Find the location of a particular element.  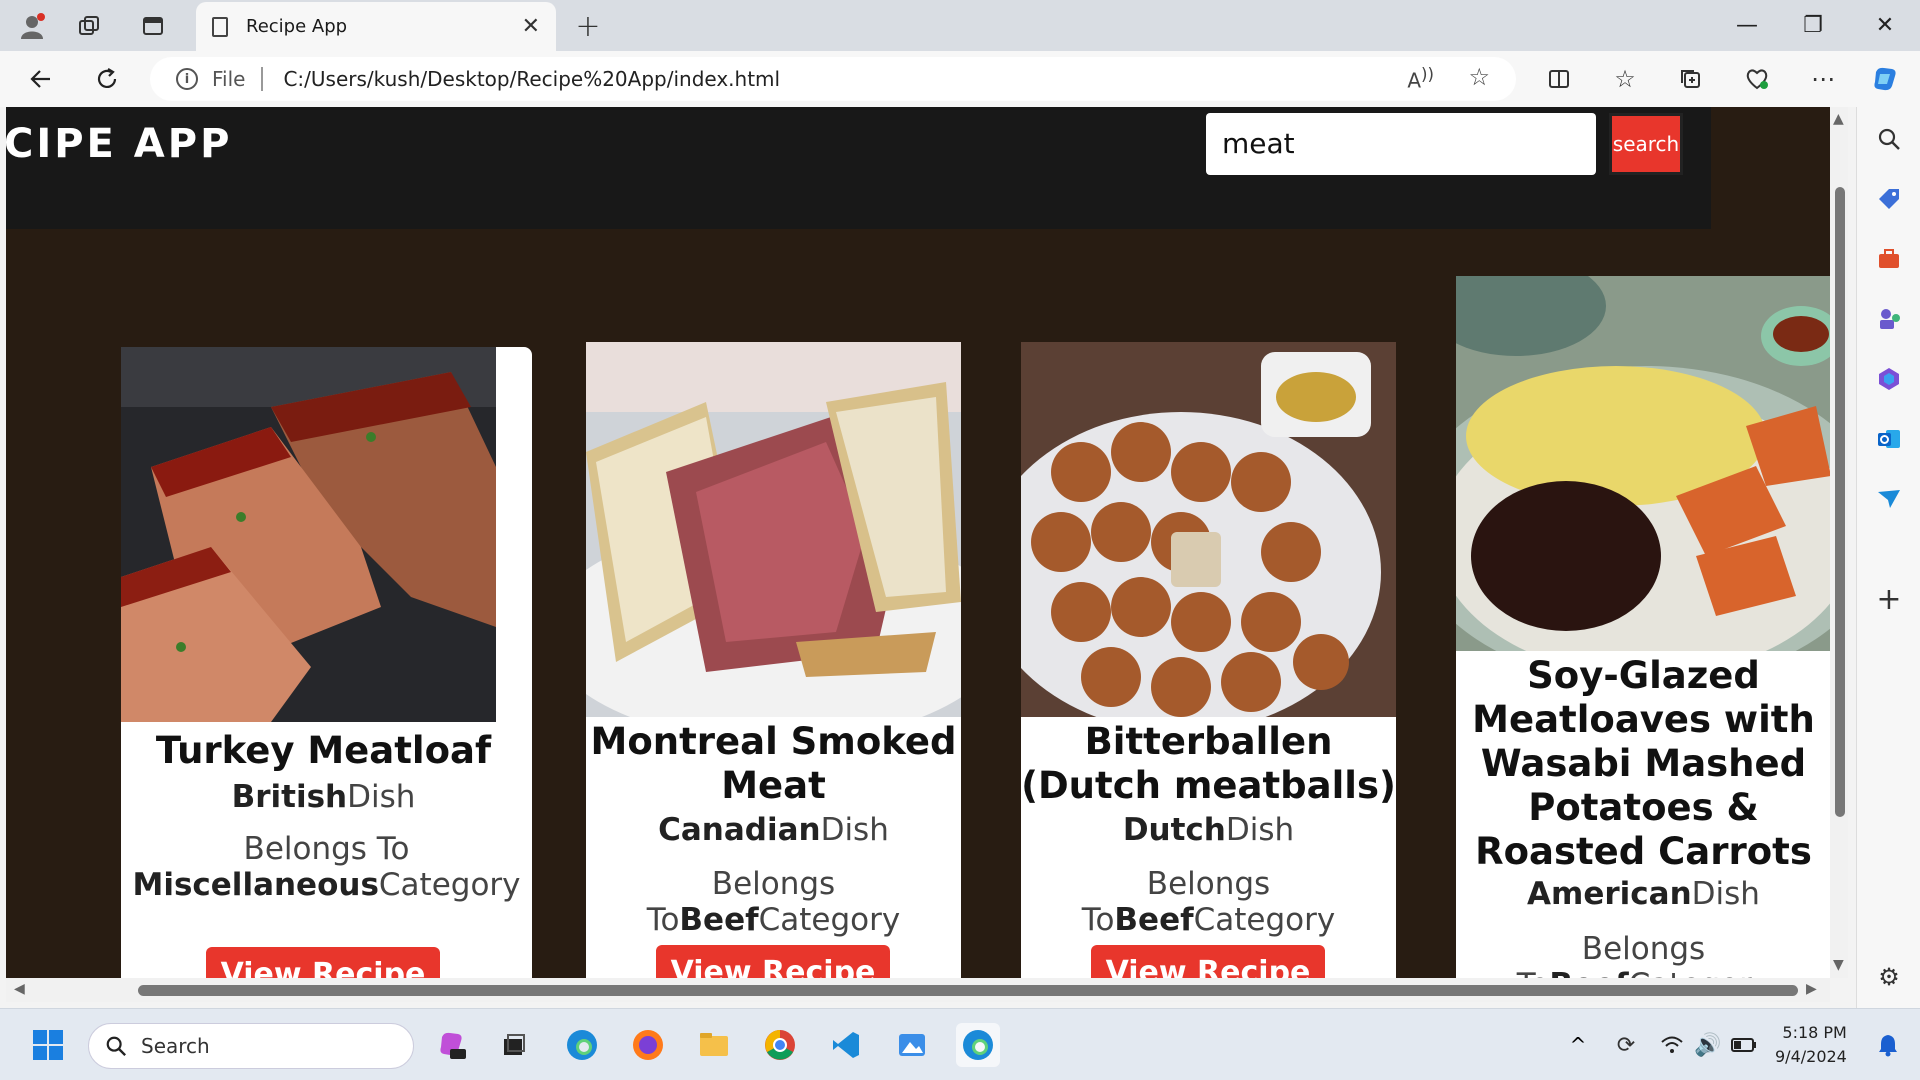

taskbar-search-box: Search is located at coordinates (251, 1046).